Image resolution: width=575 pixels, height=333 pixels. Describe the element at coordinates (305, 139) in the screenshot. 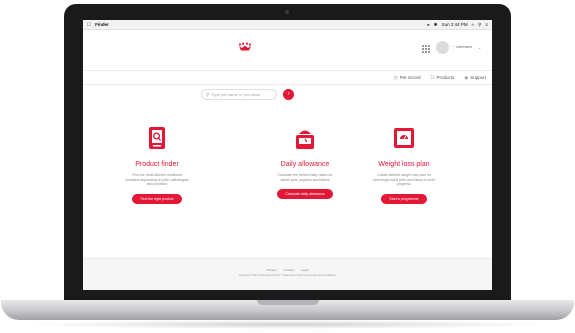

I see `food-bowl-scale-icon` at that location.